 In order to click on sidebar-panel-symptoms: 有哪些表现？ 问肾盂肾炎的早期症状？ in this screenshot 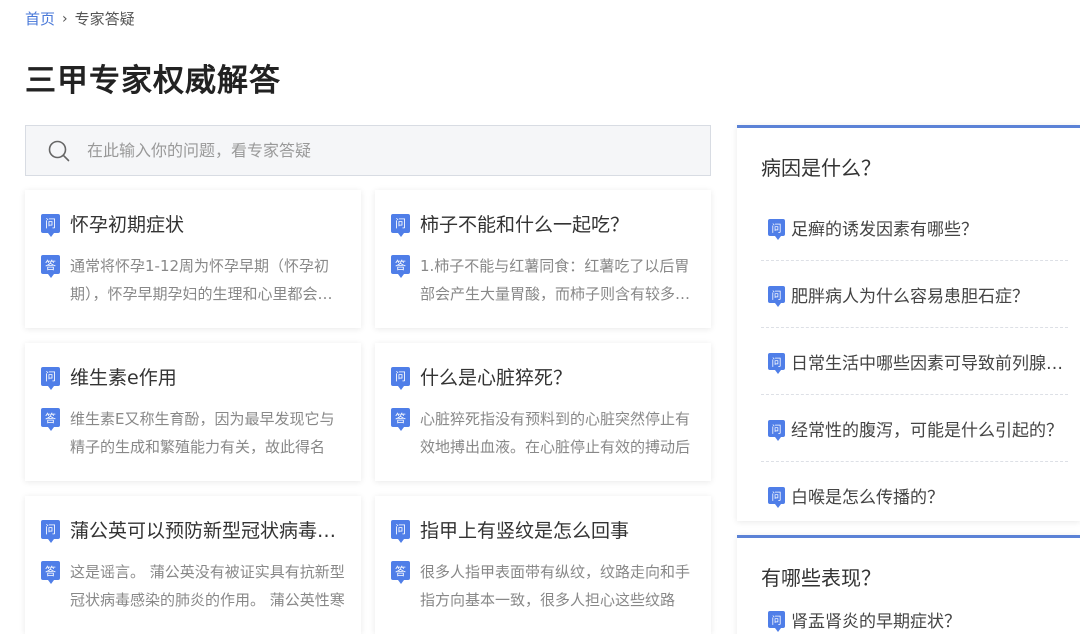, I will do `click(908, 584)`.